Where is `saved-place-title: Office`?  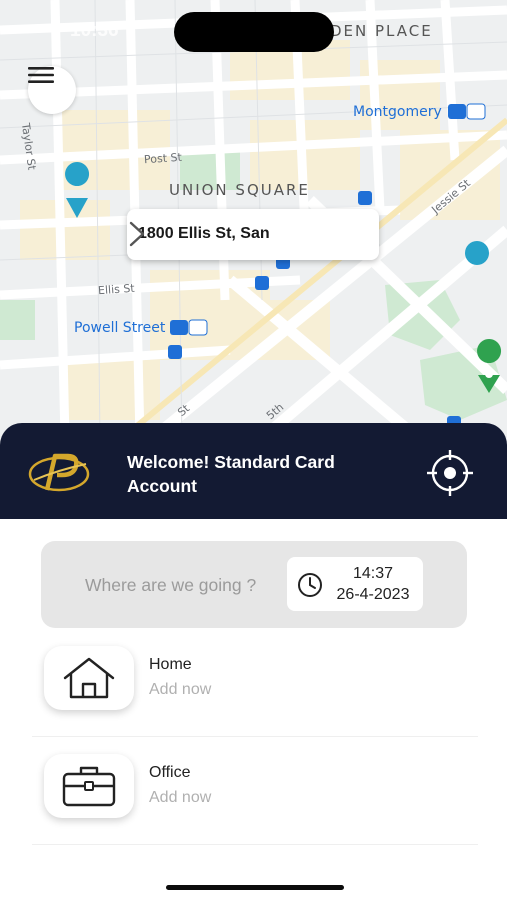
saved-place-title: Office is located at coordinates (170, 772).